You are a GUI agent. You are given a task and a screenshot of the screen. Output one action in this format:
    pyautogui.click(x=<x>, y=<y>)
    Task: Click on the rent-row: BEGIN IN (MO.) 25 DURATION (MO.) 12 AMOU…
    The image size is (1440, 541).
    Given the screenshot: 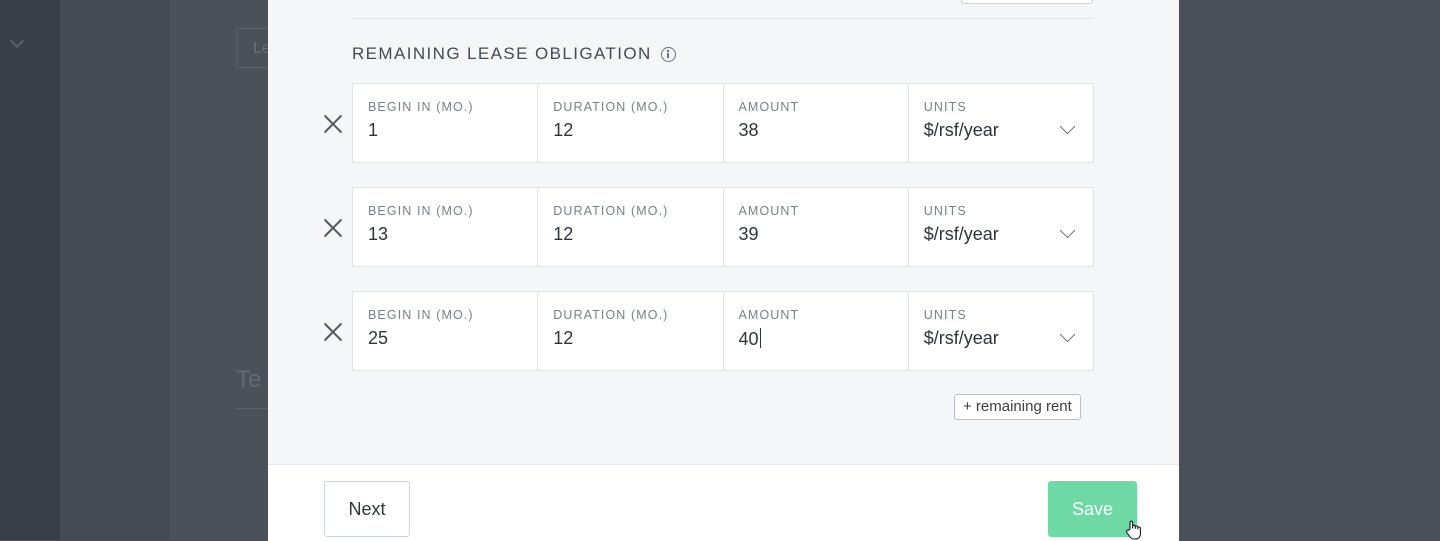 What is the action you would take?
    pyautogui.click(x=723, y=331)
    